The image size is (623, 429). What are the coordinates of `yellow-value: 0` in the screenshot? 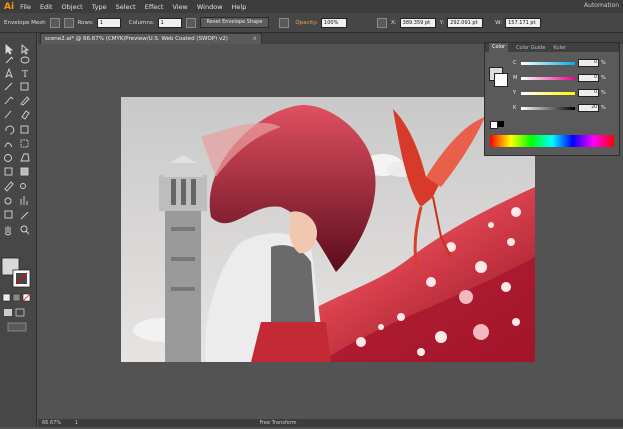 It's located at (588, 93).